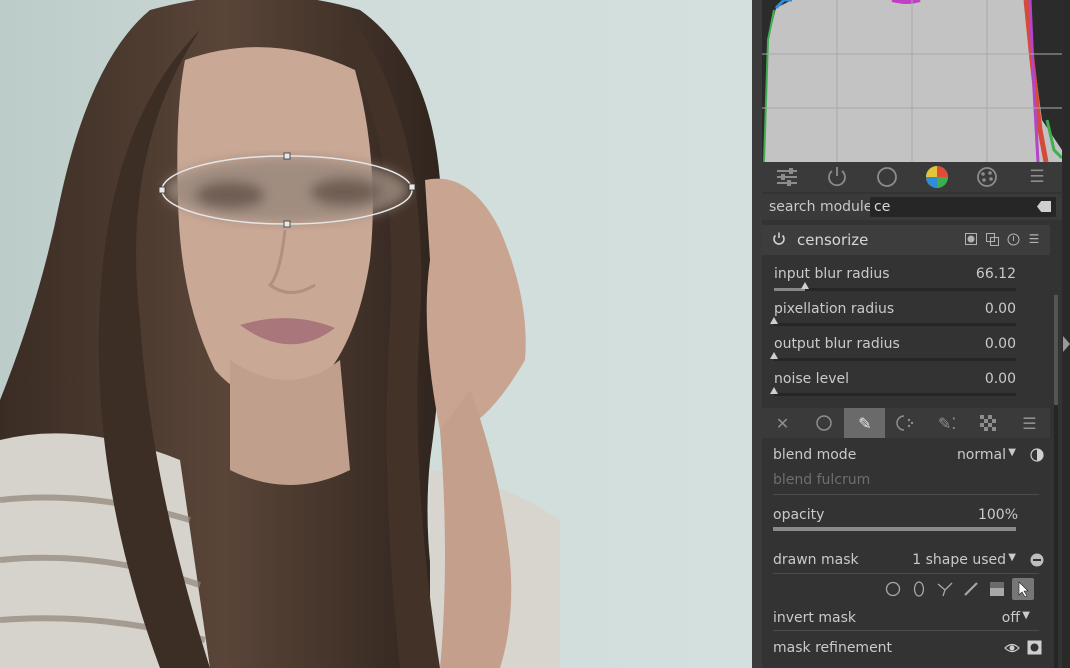 This screenshot has width=1070, height=668. Describe the element at coordinates (1056, 350) in the screenshot. I see `scrollbar-thumb` at that location.